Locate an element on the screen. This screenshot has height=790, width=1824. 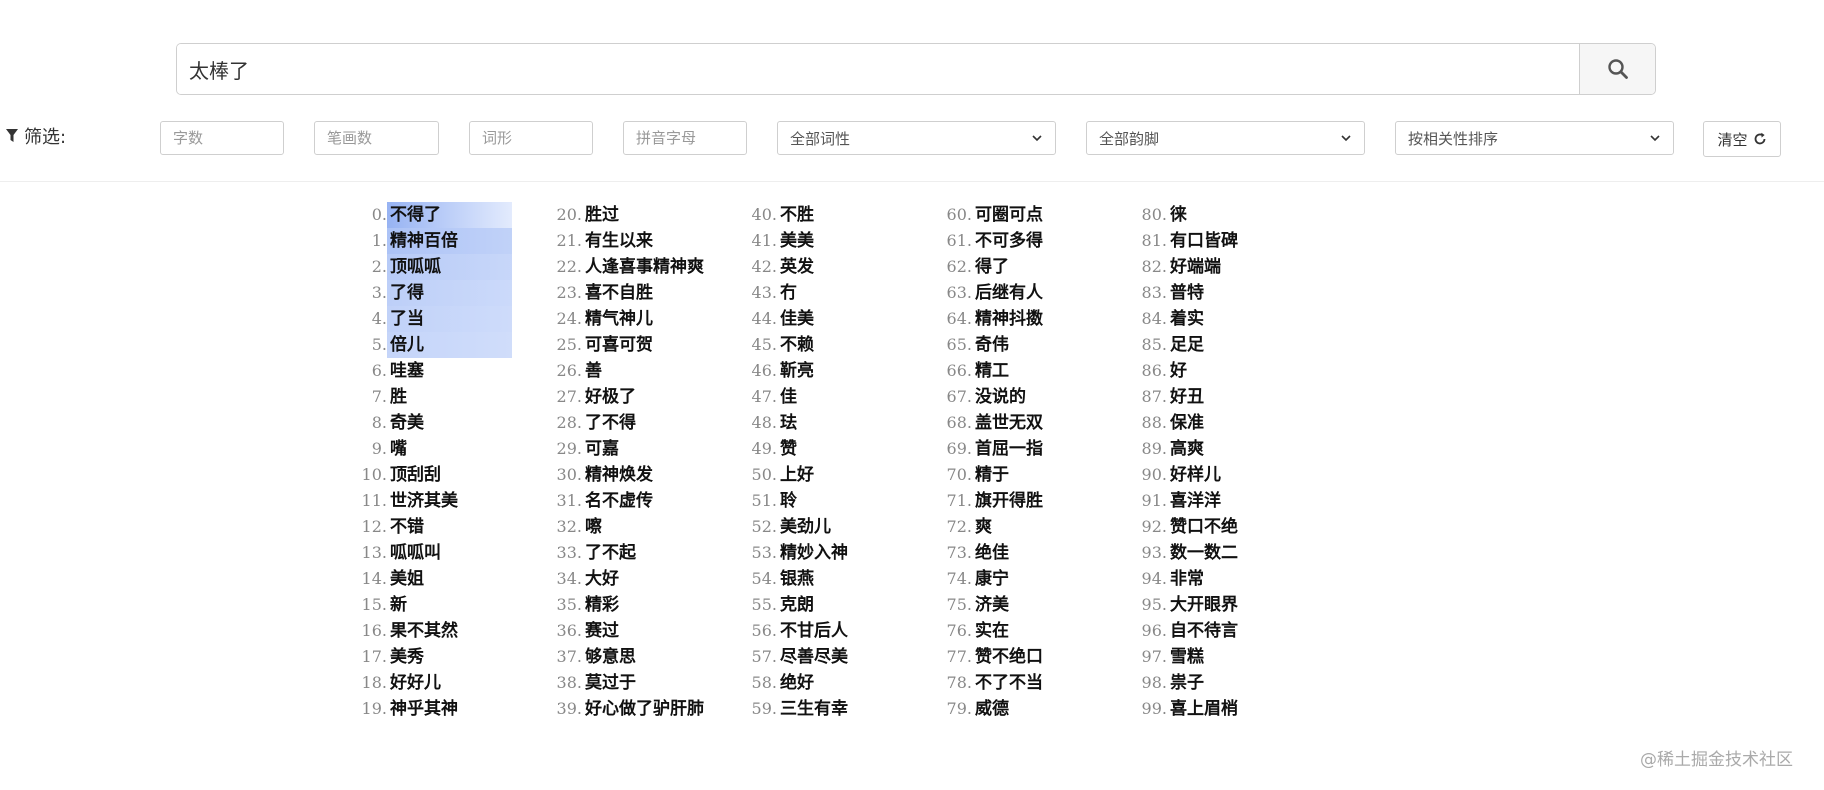
result-item: 72. 爽 is located at coordinates (1019, 527).